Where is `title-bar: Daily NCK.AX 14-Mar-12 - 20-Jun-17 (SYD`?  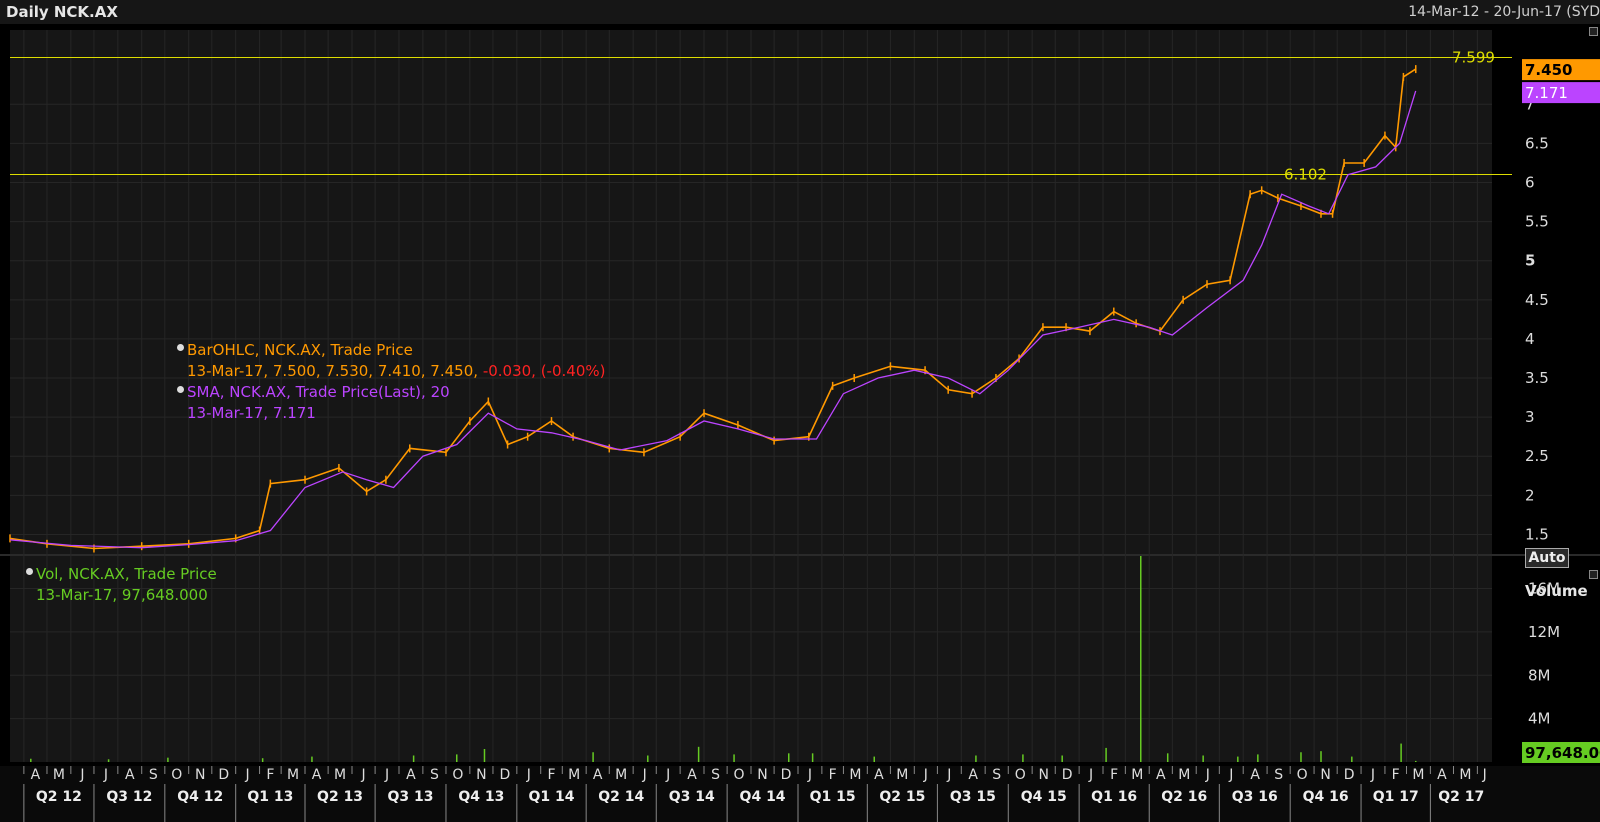
title-bar: Daily NCK.AX 14-Mar-12 - 20-Jun-17 (SYD is located at coordinates (800, 12).